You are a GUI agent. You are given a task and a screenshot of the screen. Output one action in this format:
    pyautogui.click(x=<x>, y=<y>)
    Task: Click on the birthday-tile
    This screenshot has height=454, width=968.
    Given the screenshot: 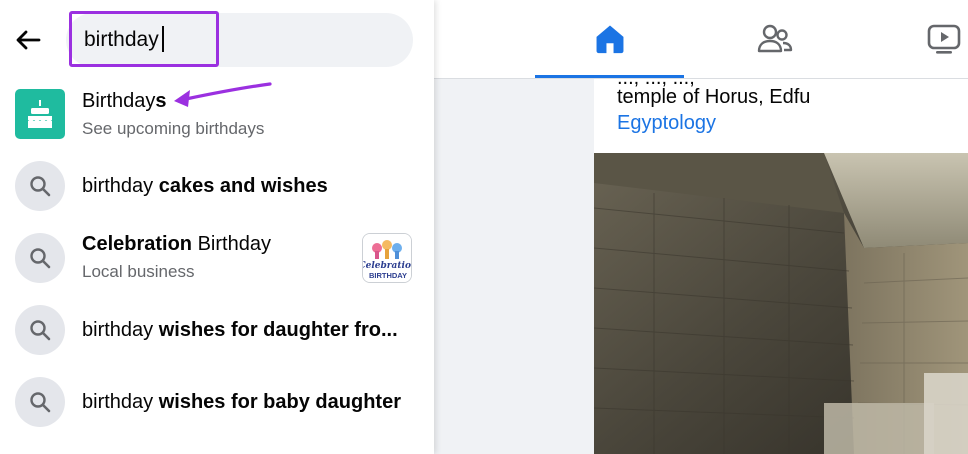 What is the action you would take?
    pyautogui.click(x=40, y=114)
    